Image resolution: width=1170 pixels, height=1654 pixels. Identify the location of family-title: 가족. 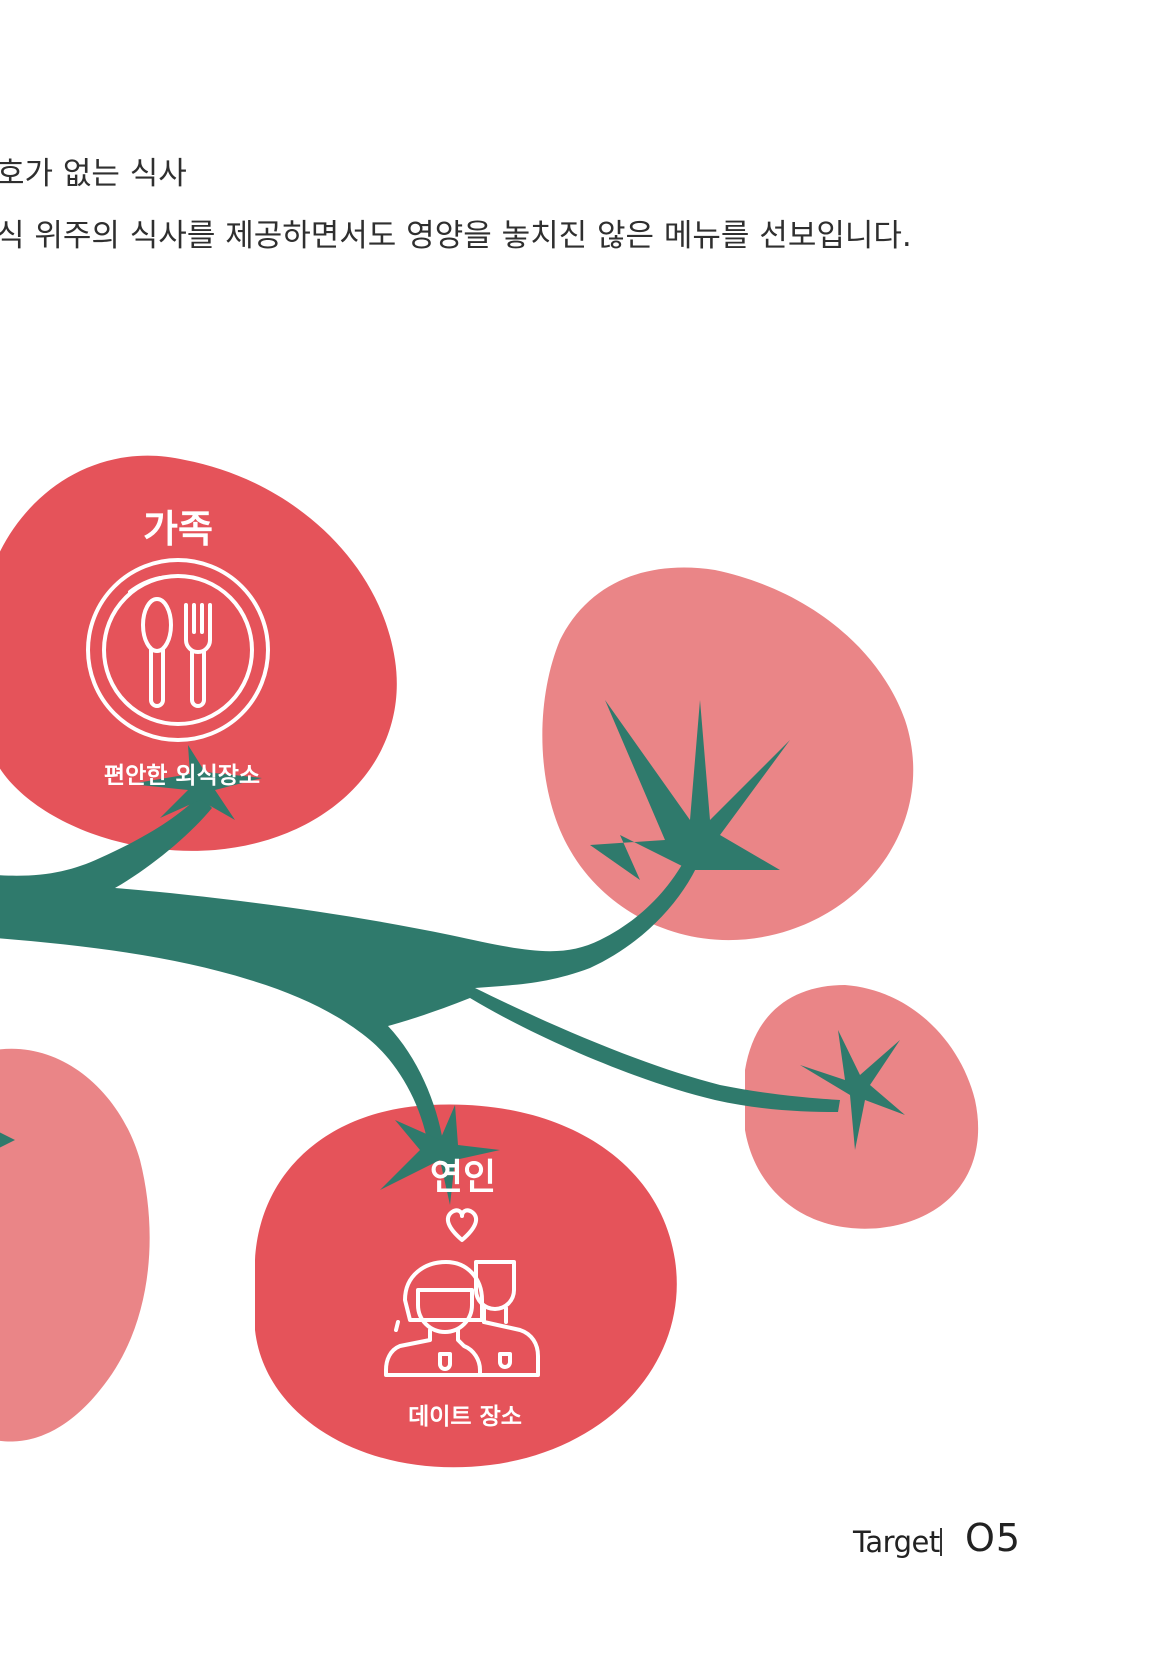
(178, 529).